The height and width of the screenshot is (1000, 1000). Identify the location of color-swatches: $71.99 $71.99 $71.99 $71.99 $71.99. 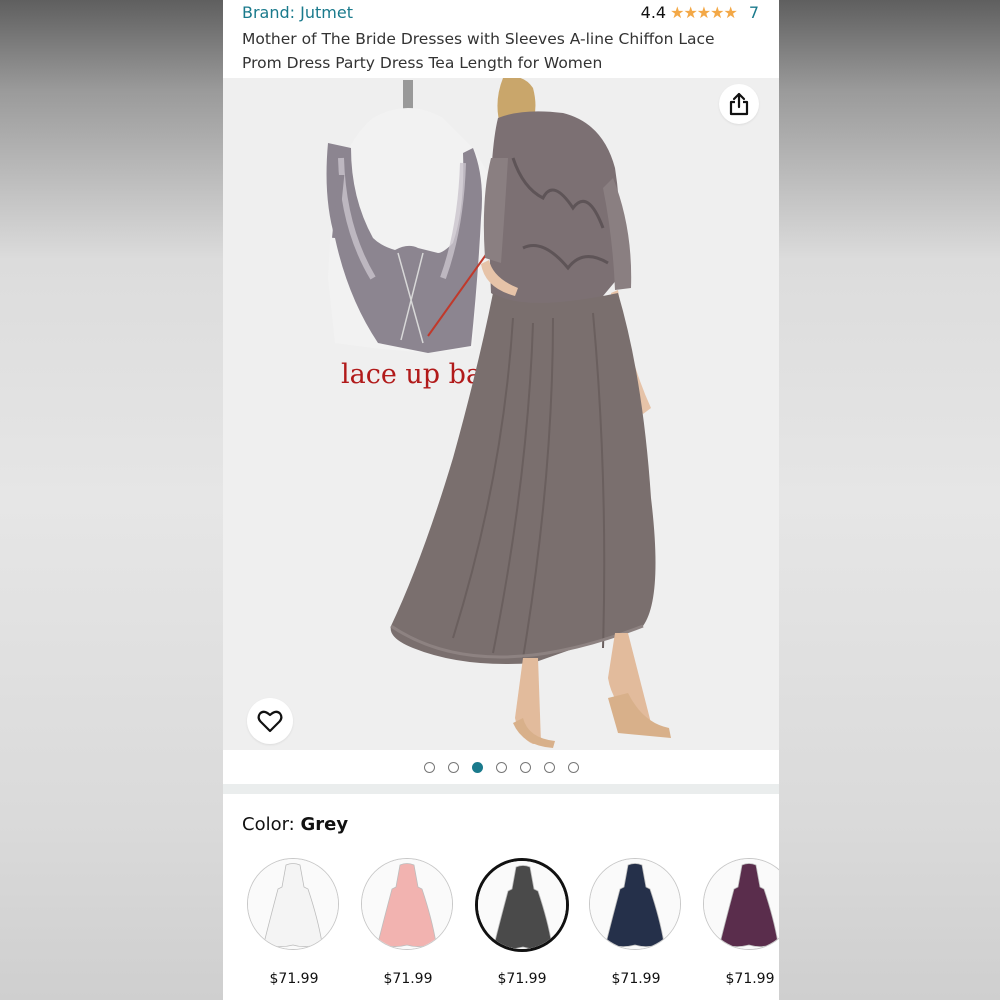
(501, 929).